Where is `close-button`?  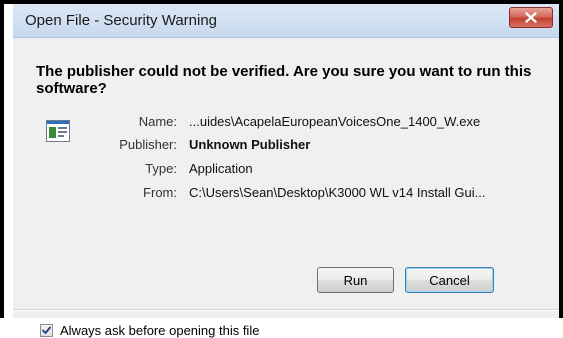 close-button is located at coordinates (531, 17).